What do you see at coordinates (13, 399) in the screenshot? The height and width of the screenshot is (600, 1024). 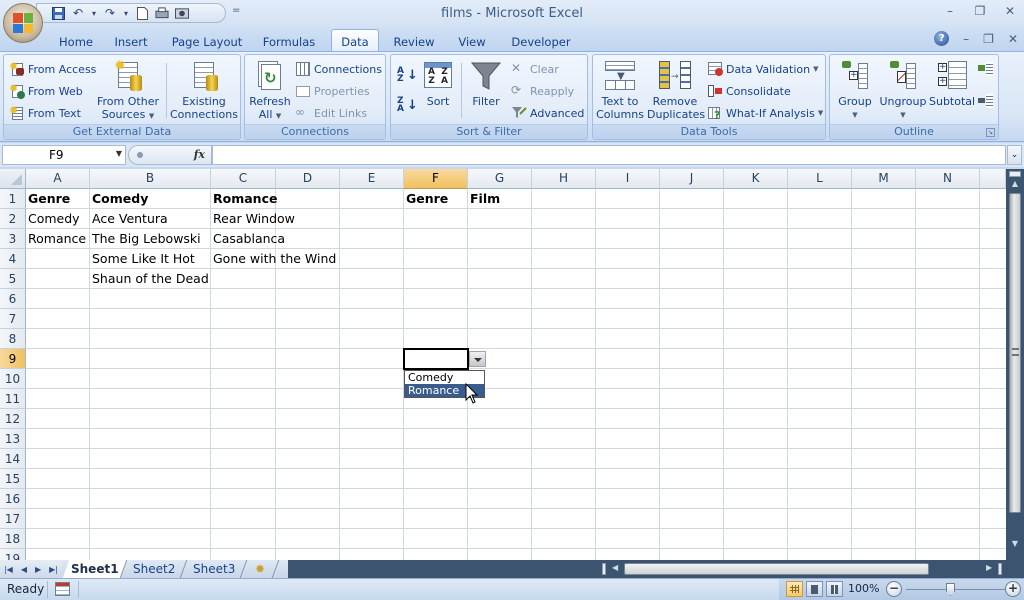 I see `row-header-11: 11` at bounding box center [13, 399].